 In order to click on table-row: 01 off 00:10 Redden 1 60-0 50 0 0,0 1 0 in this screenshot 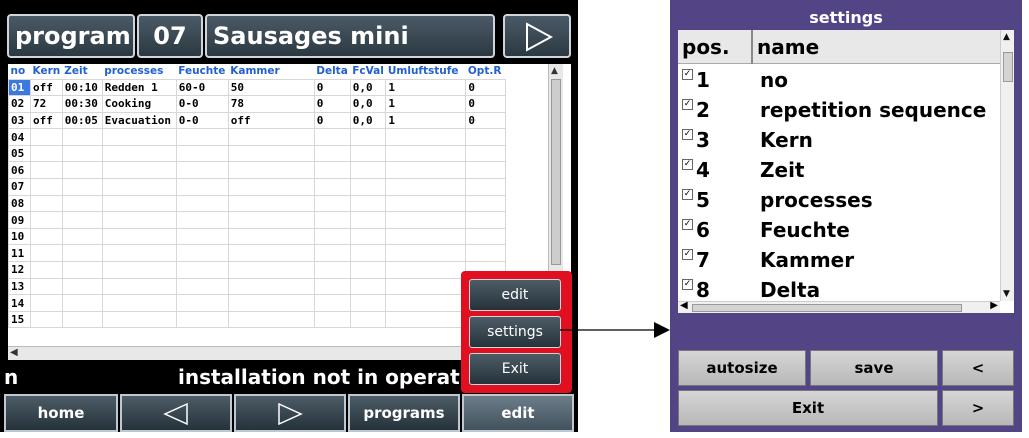, I will do `click(257, 87)`.